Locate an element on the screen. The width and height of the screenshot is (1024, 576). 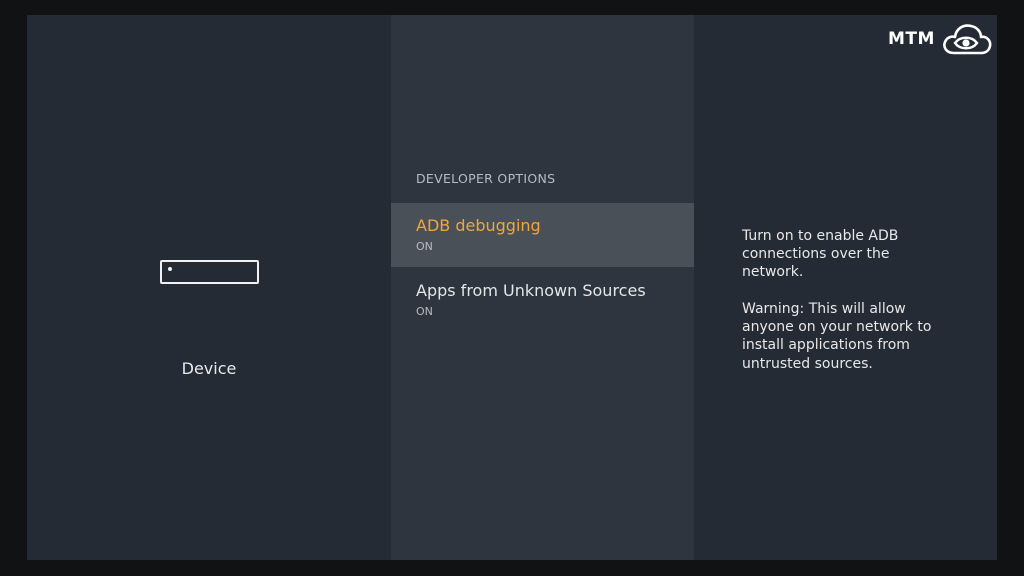
streaming-device-icon is located at coordinates (209, 272).